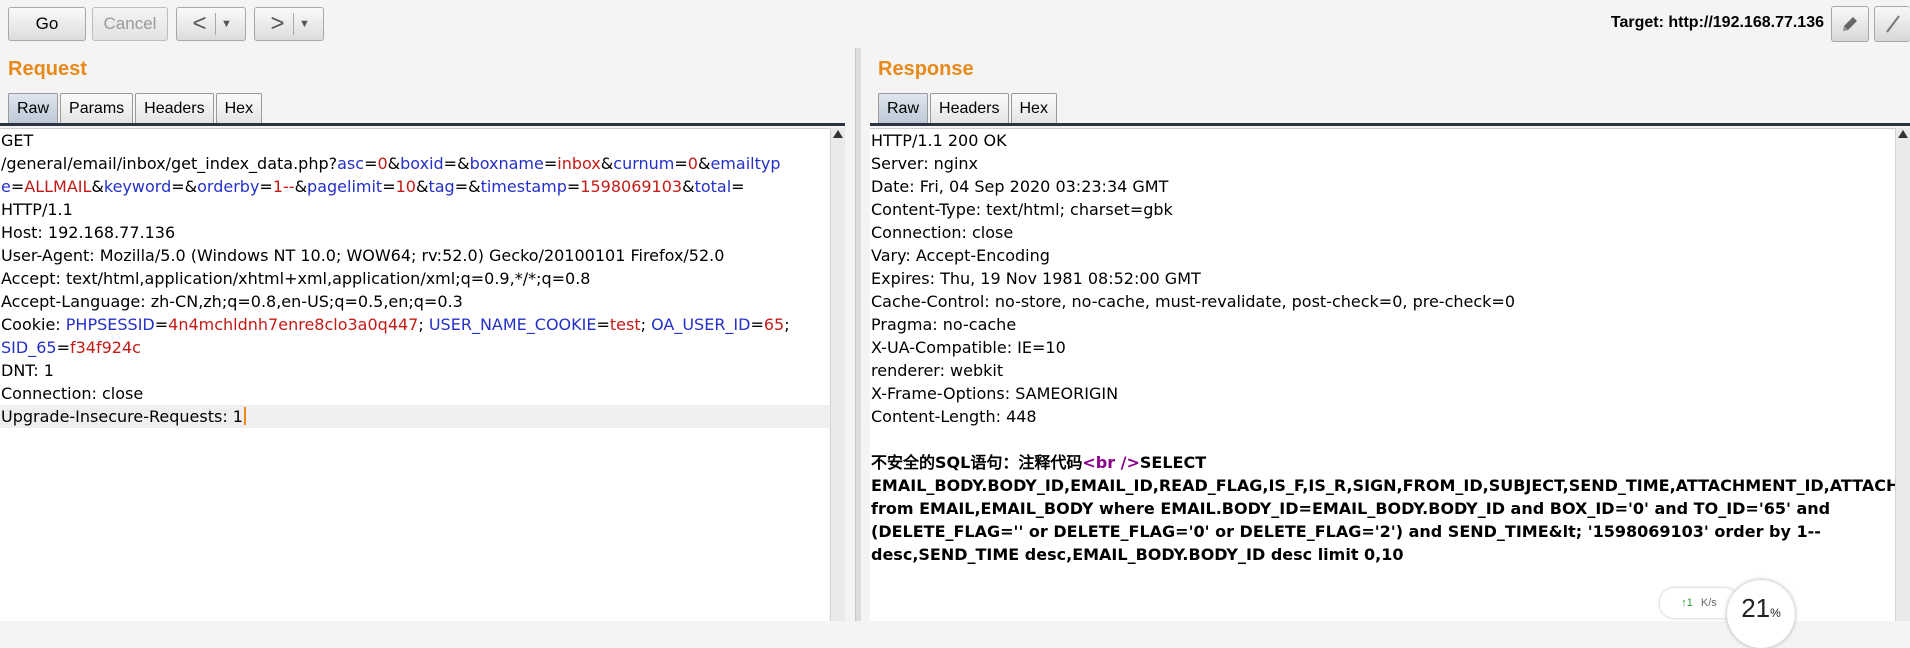 This screenshot has width=1910, height=648. I want to click on param-value: inbox, so click(579, 163).